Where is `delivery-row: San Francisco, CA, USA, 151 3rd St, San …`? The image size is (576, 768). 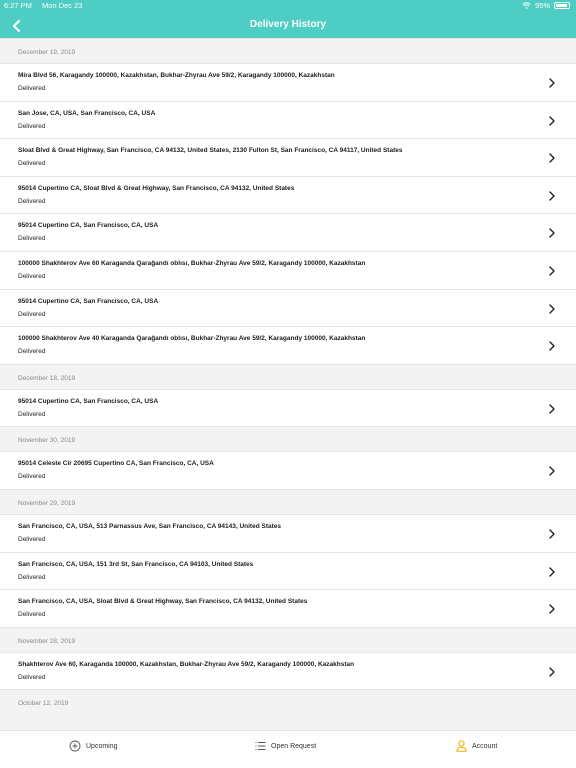 delivery-row: San Francisco, CA, USA, 151 3rd St, San … is located at coordinates (288, 570).